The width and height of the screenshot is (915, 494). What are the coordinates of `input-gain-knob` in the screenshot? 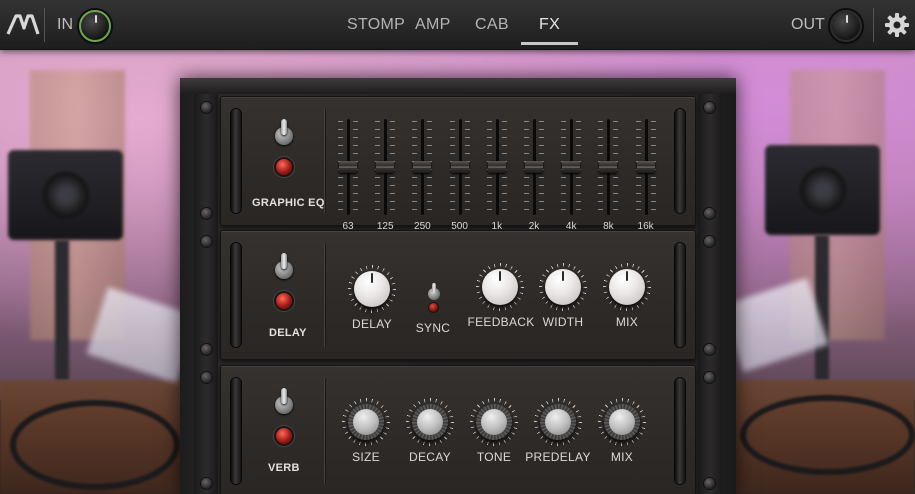 It's located at (95, 26).